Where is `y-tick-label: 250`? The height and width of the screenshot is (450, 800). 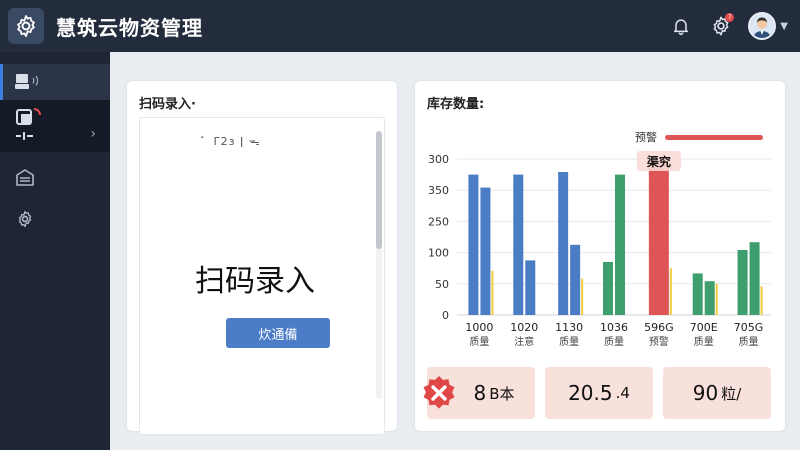 y-tick-label: 250 is located at coordinates (438, 221).